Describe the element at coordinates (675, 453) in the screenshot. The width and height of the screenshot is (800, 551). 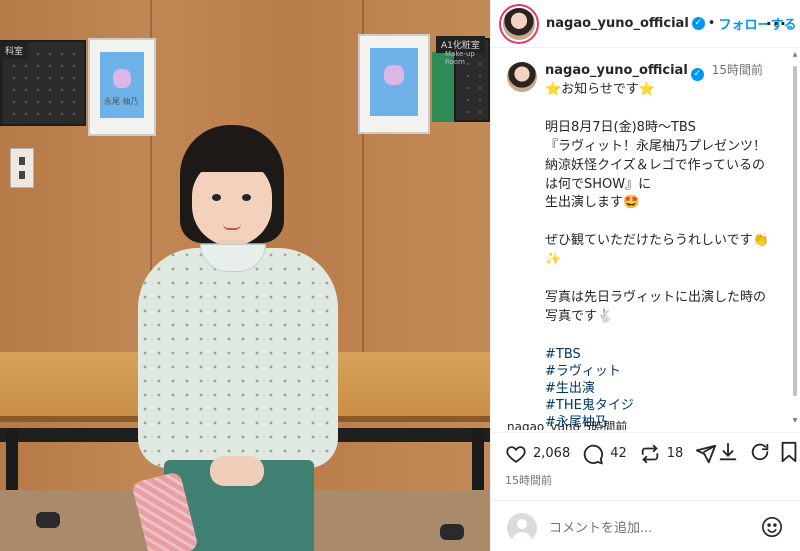
I see `repost-count: 18` at that location.